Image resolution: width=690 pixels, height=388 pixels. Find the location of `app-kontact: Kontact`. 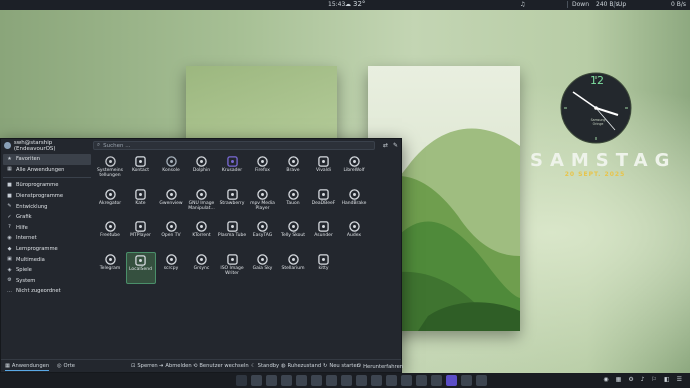

app-kontact: Kontact is located at coordinates (141, 170).